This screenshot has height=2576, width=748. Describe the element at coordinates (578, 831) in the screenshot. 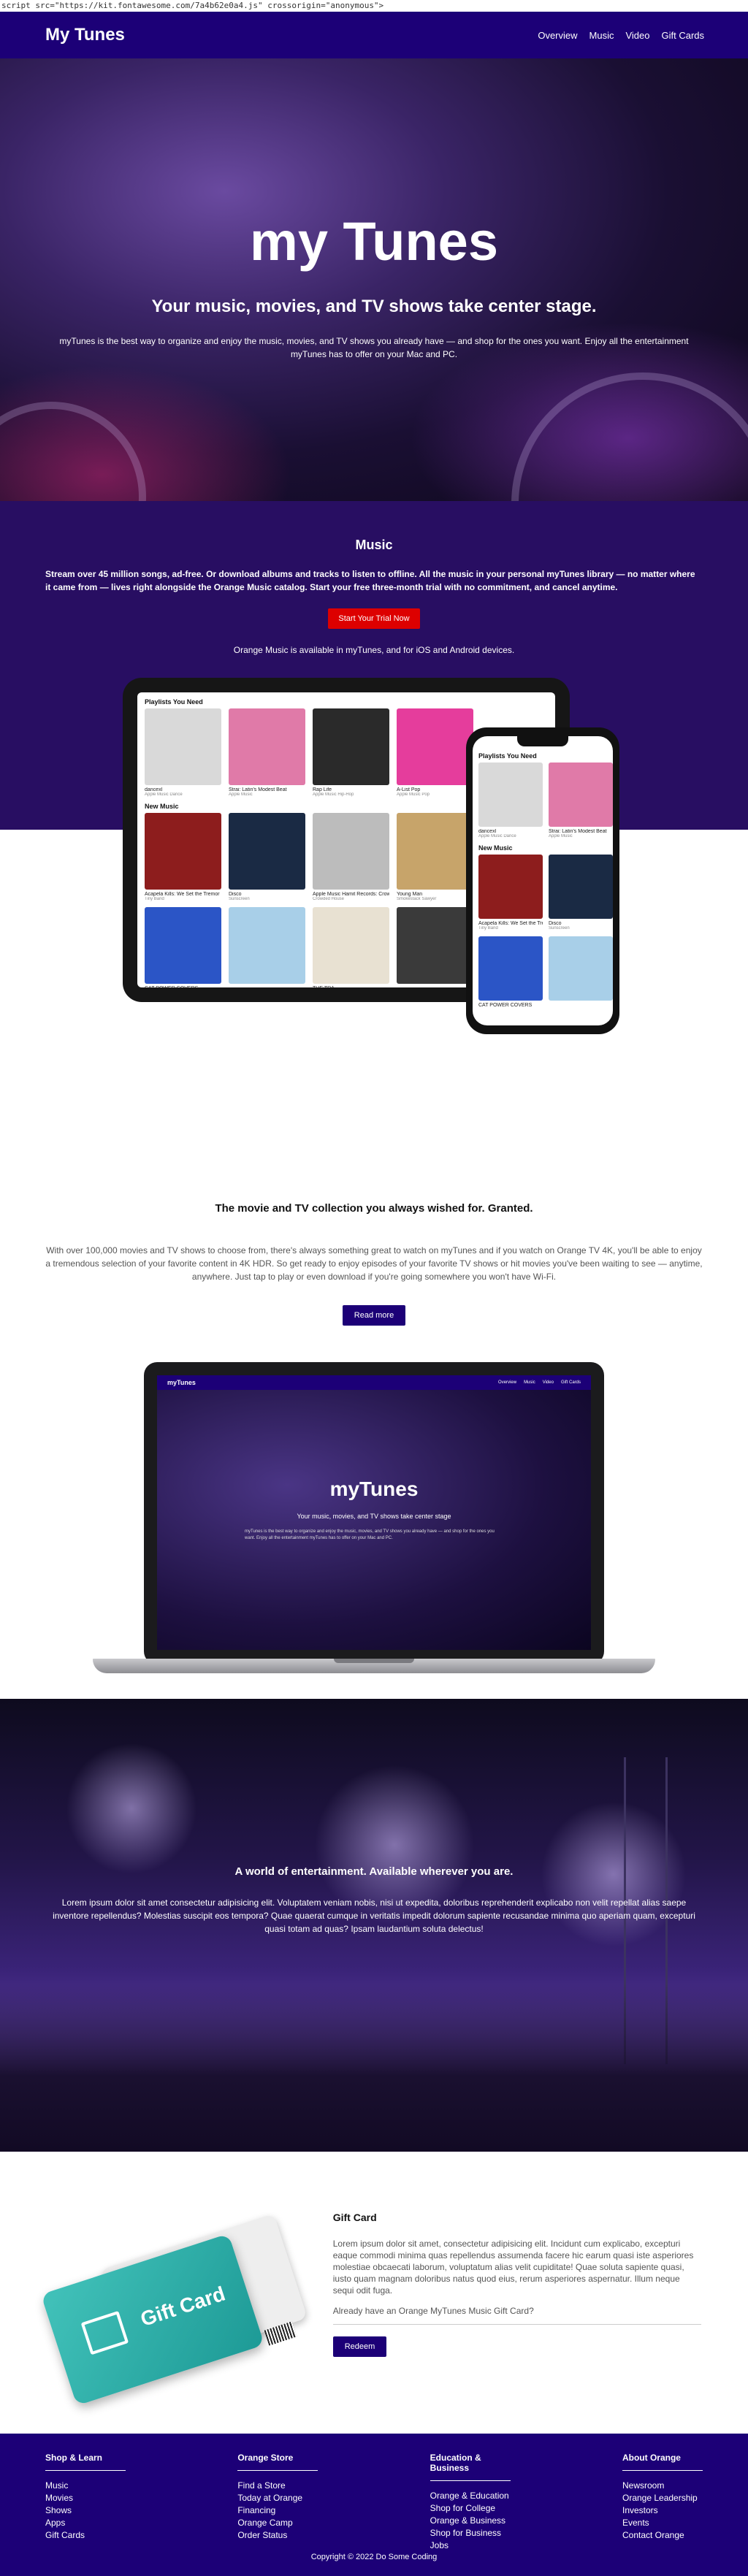

I see `album-title: Strai: Latin's Modest Beat` at that location.